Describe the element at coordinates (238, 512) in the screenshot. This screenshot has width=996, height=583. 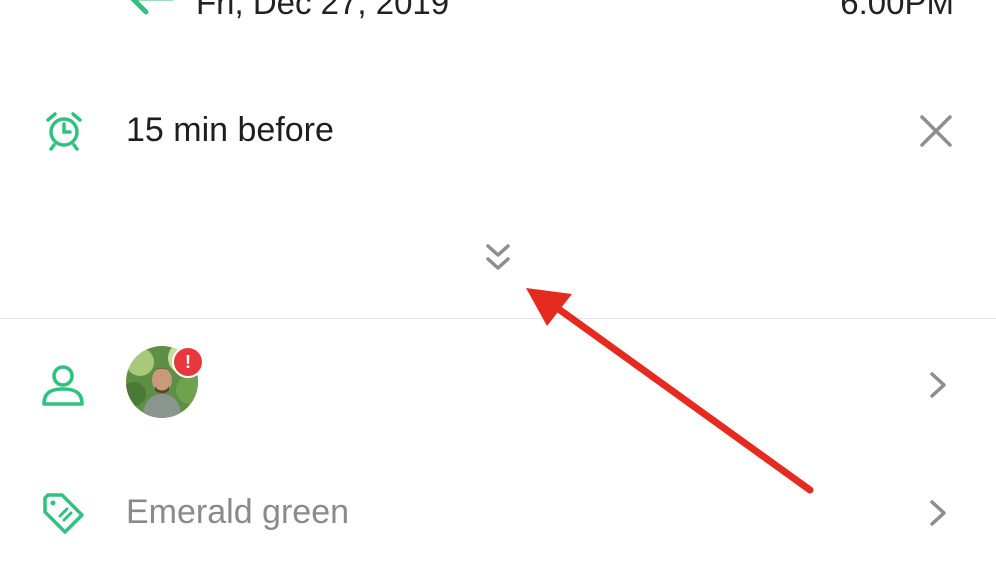
I see `color-label: Emerald green` at that location.